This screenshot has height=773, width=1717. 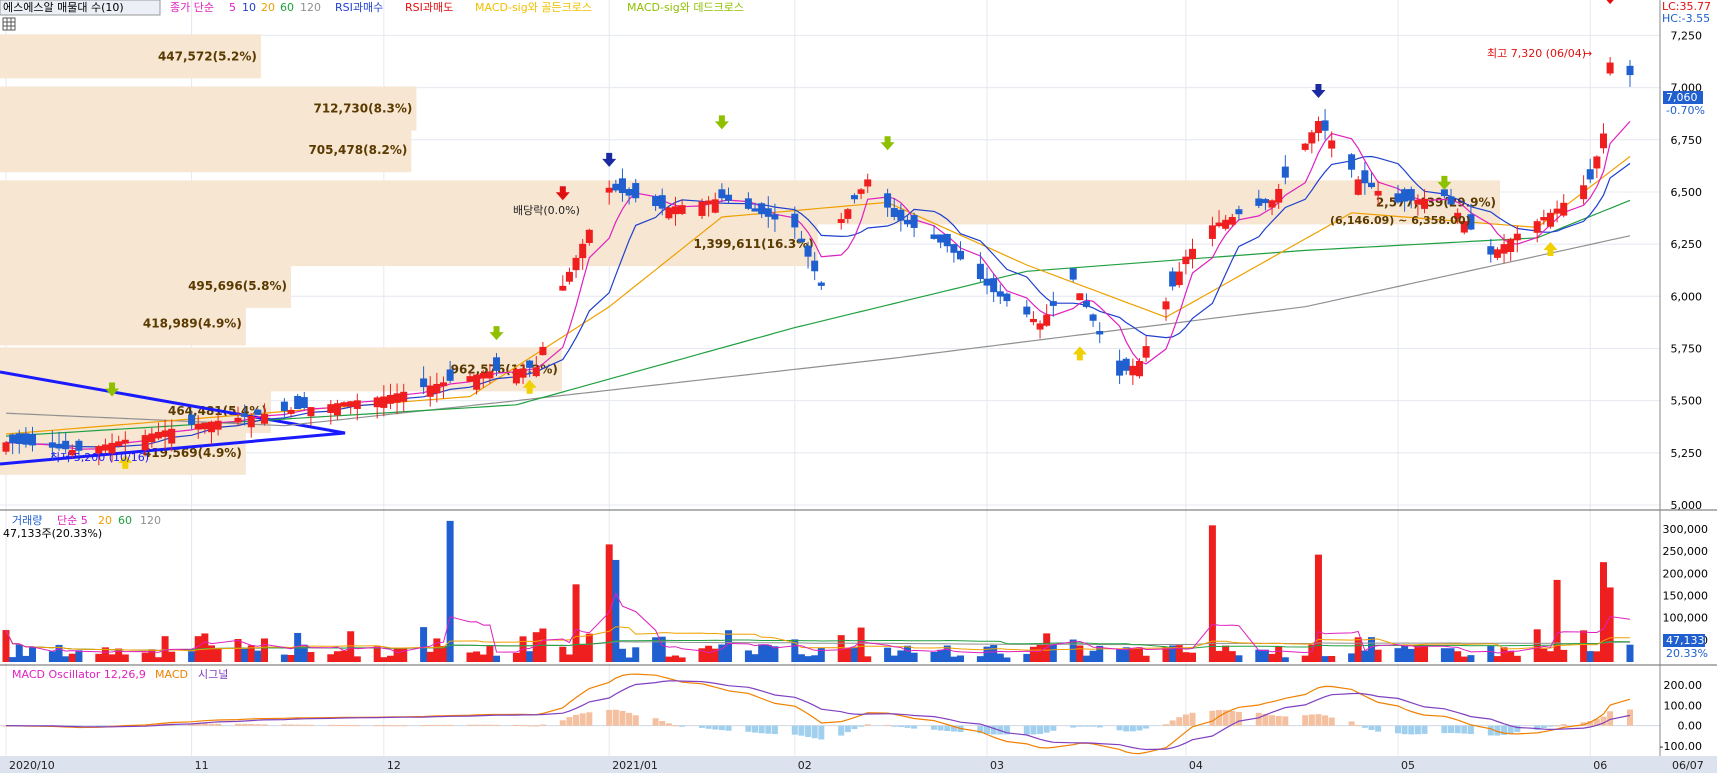 What do you see at coordinates (1687, 505) in the screenshot?
I see `price-tick-label: 5,000` at bounding box center [1687, 505].